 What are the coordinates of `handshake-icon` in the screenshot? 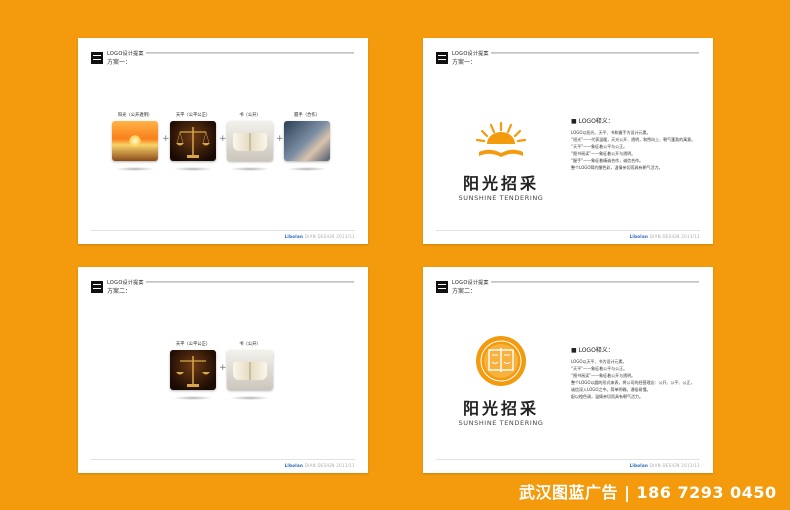 It's located at (307, 141).